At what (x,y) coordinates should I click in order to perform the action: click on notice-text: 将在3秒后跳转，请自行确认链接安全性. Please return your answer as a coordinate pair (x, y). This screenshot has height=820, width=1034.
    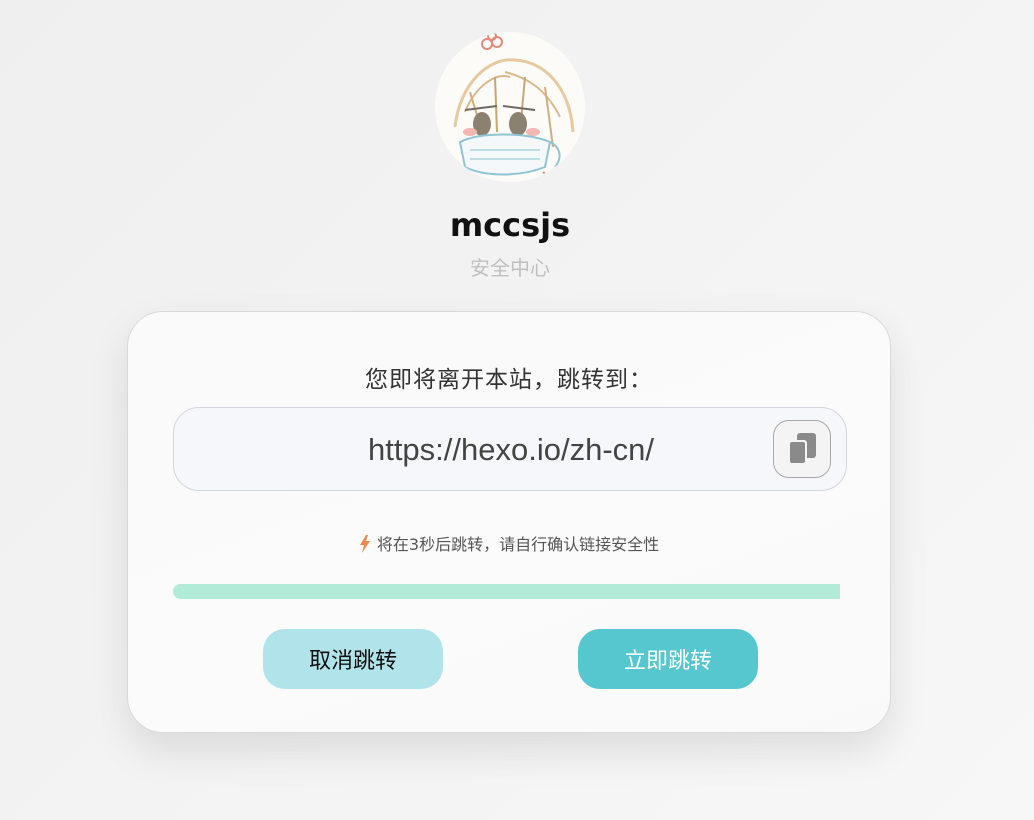
    Looking at the image, I should click on (518, 544).